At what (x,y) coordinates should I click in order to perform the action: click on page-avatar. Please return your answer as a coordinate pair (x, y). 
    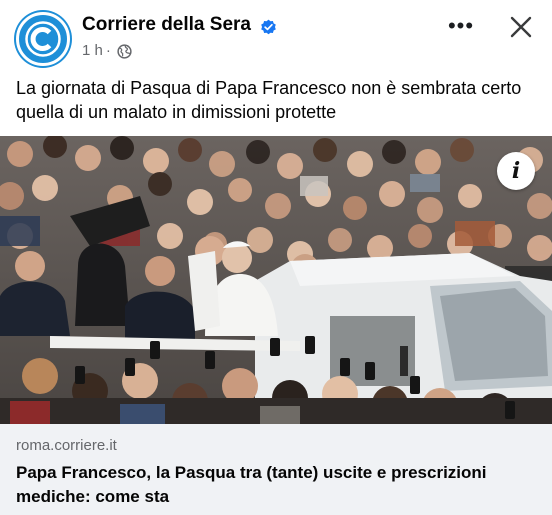
    Looking at the image, I should click on (43, 39).